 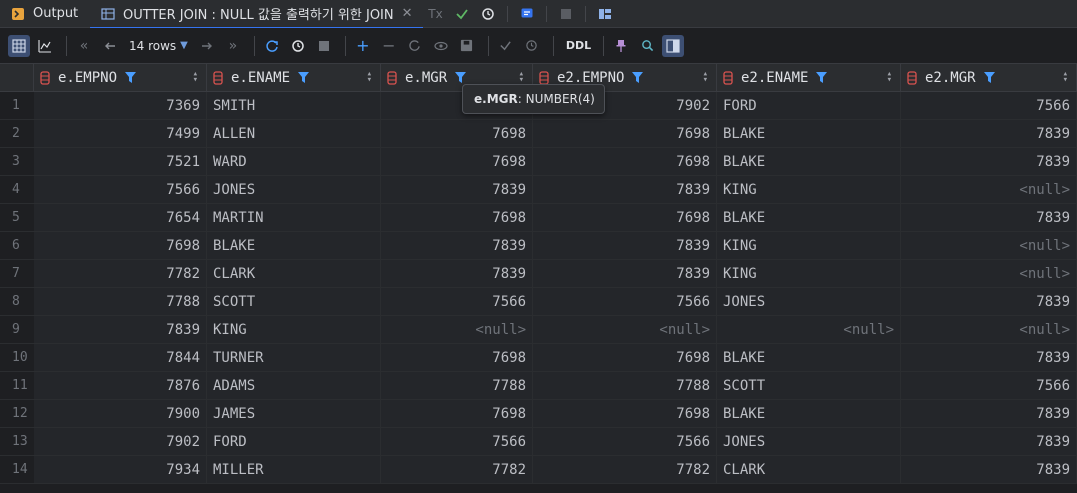 I want to click on table-cell: WARD, so click(x=294, y=161).